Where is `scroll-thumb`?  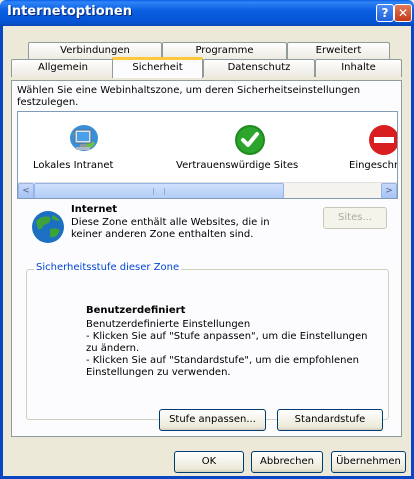 scroll-thumb is located at coordinates (159, 190).